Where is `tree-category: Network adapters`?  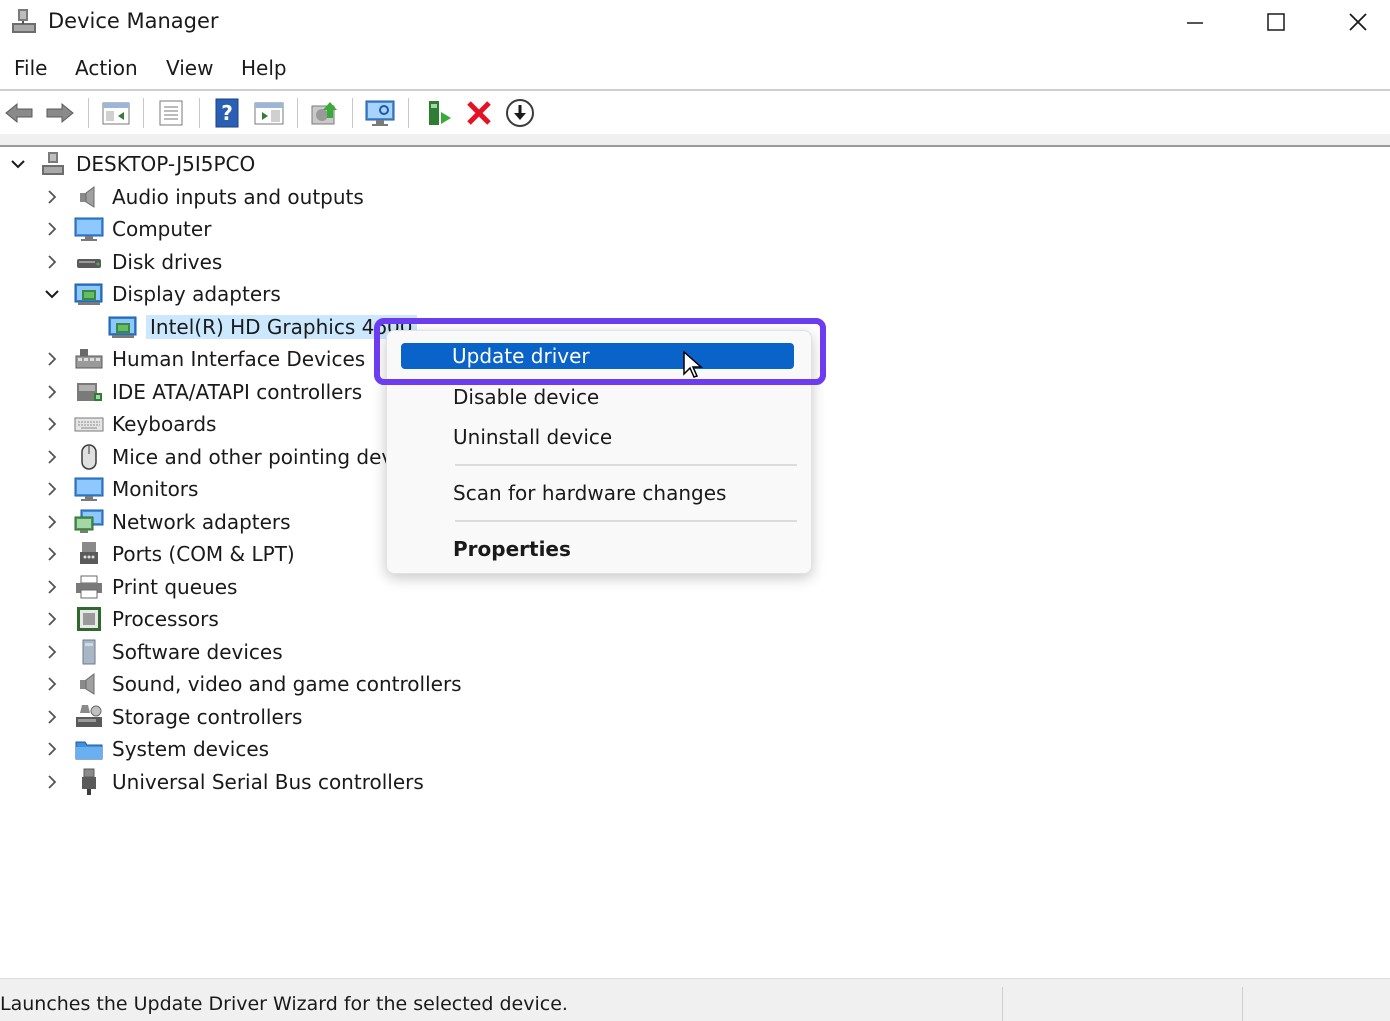 tree-category: Network adapters is located at coordinates (166, 522).